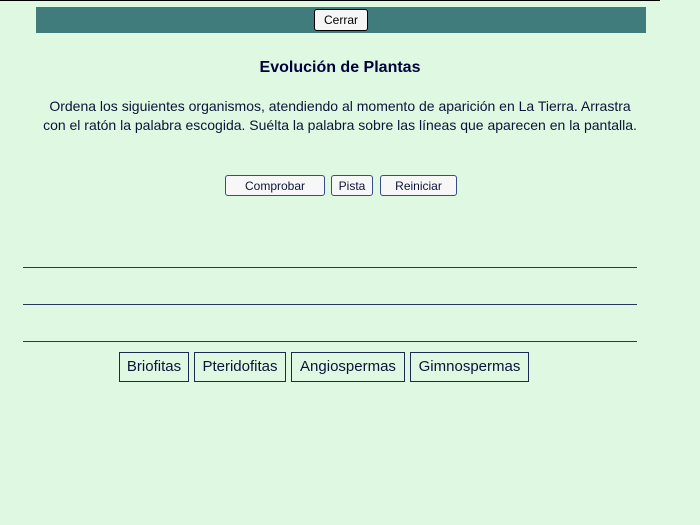  Describe the element at coordinates (469, 367) in the screenshot. I see `word-tile-gimnospermas: Gimnospermas` at that location.